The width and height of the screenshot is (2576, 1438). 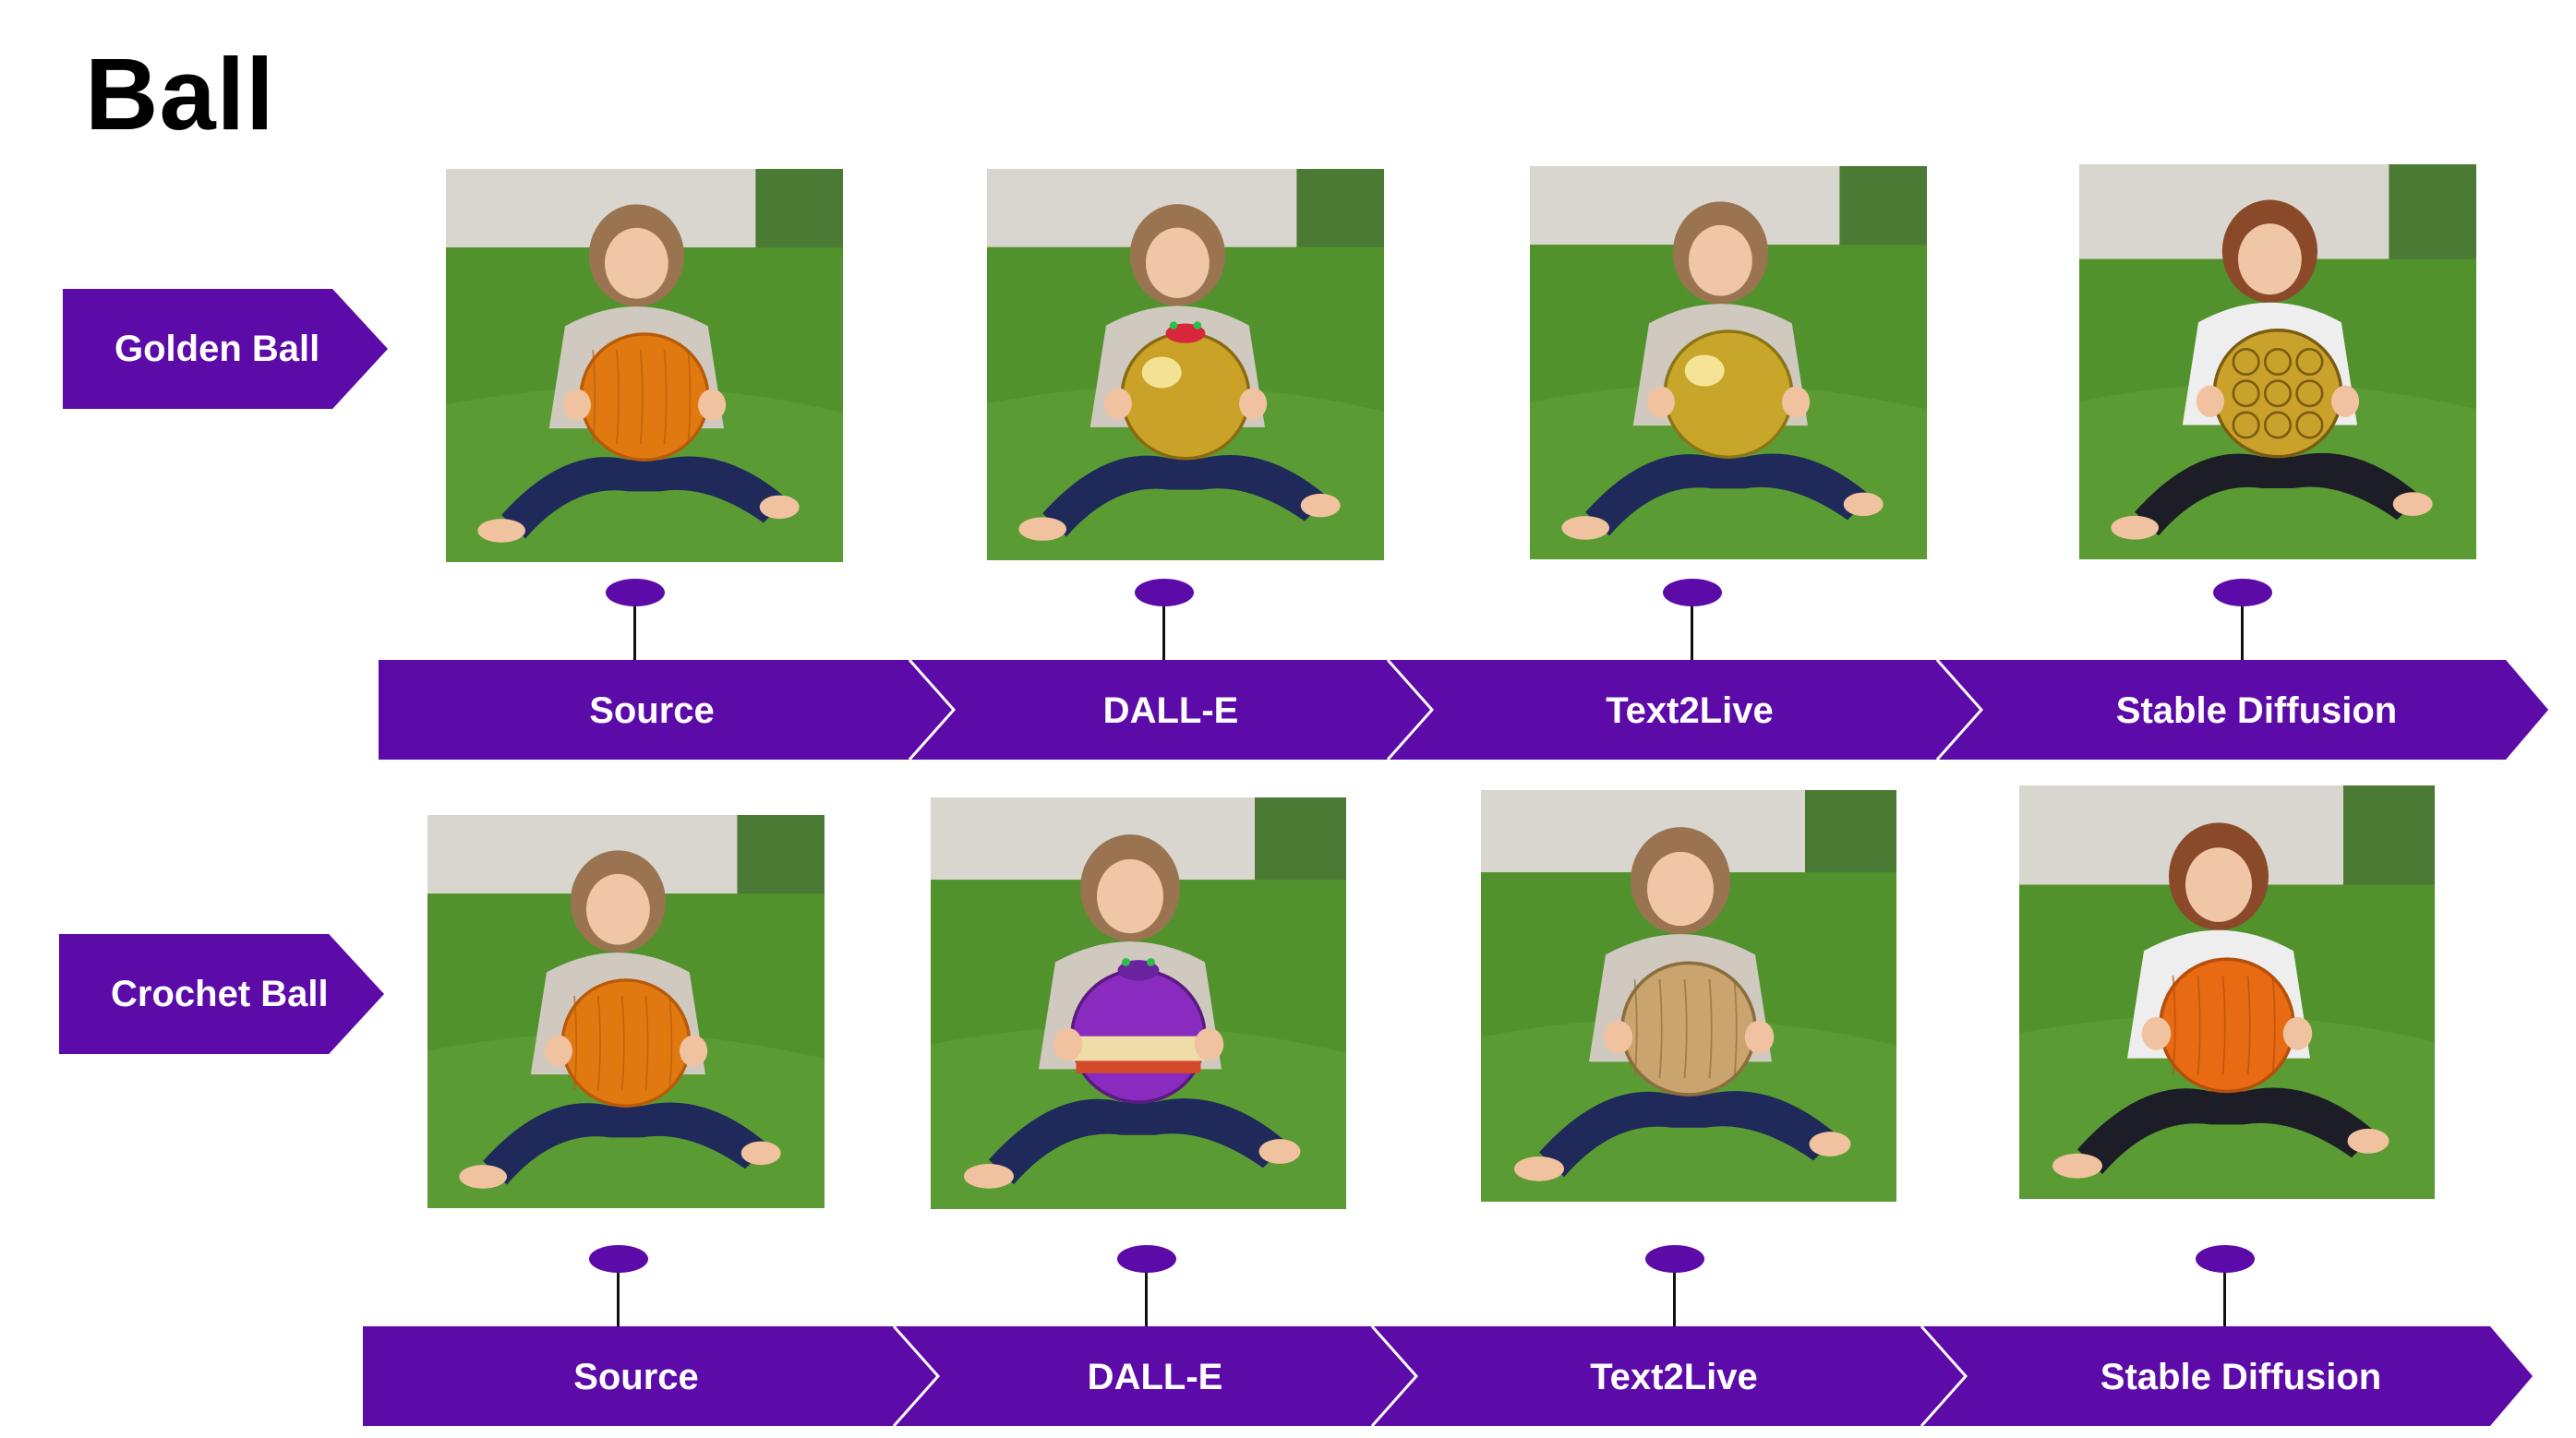 I want to click on row-label-text: Golden Ball, so click(x=217, y=348).